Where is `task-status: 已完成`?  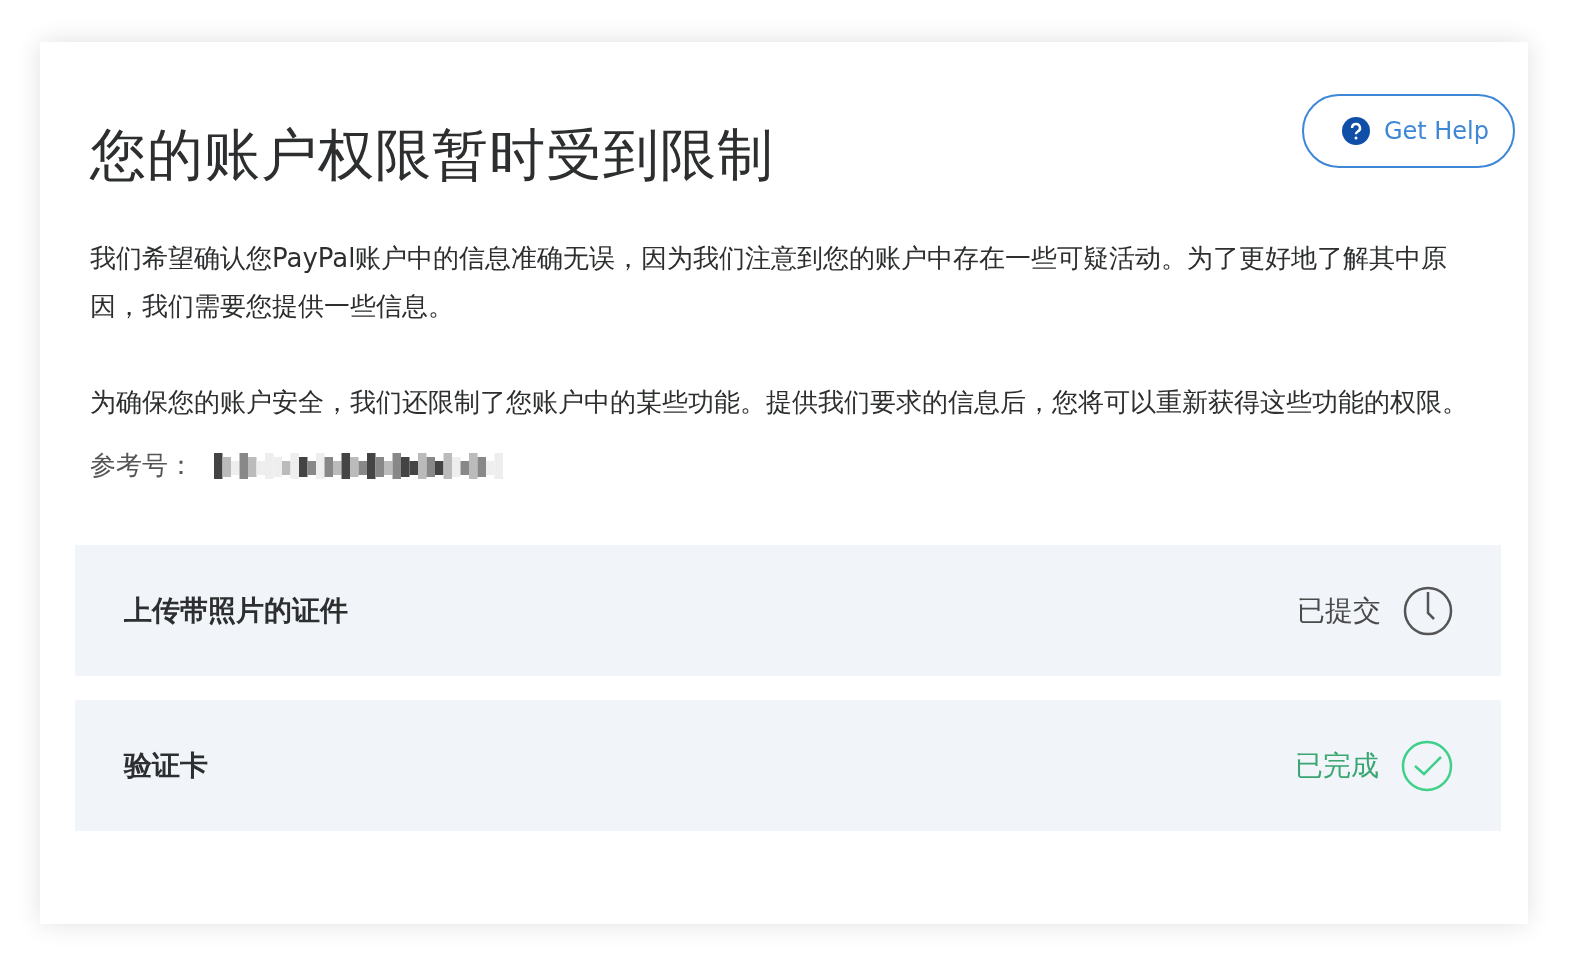
task-status: 已完成 is located at coordinates (1337, 765).